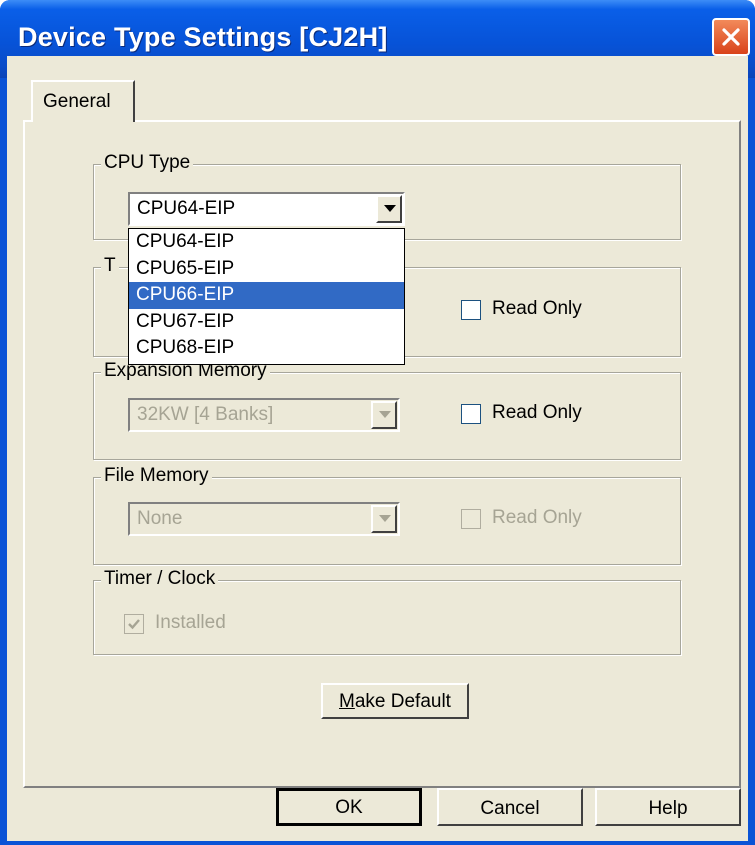 The height and width of the screenshot is (845, 755). Describe the element at coordinates (266, 209) in the screenshot. I see `cpu-type-select: CPU64-EIP` at that location.